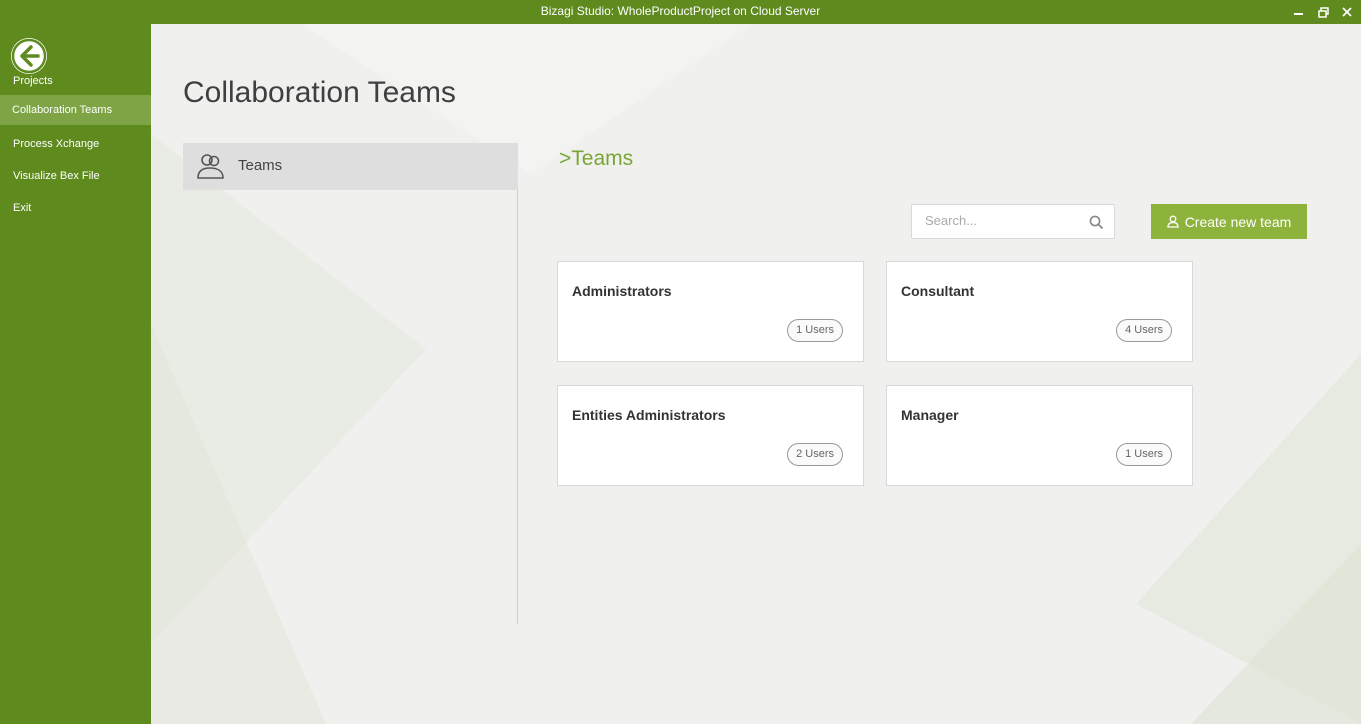 Image resolution: width=1361 pixels, height=724 pixels. What do you see at coordinates (517, 407) in the screenshot?
I see `vertical-divider` at bounding box center [517, 407].